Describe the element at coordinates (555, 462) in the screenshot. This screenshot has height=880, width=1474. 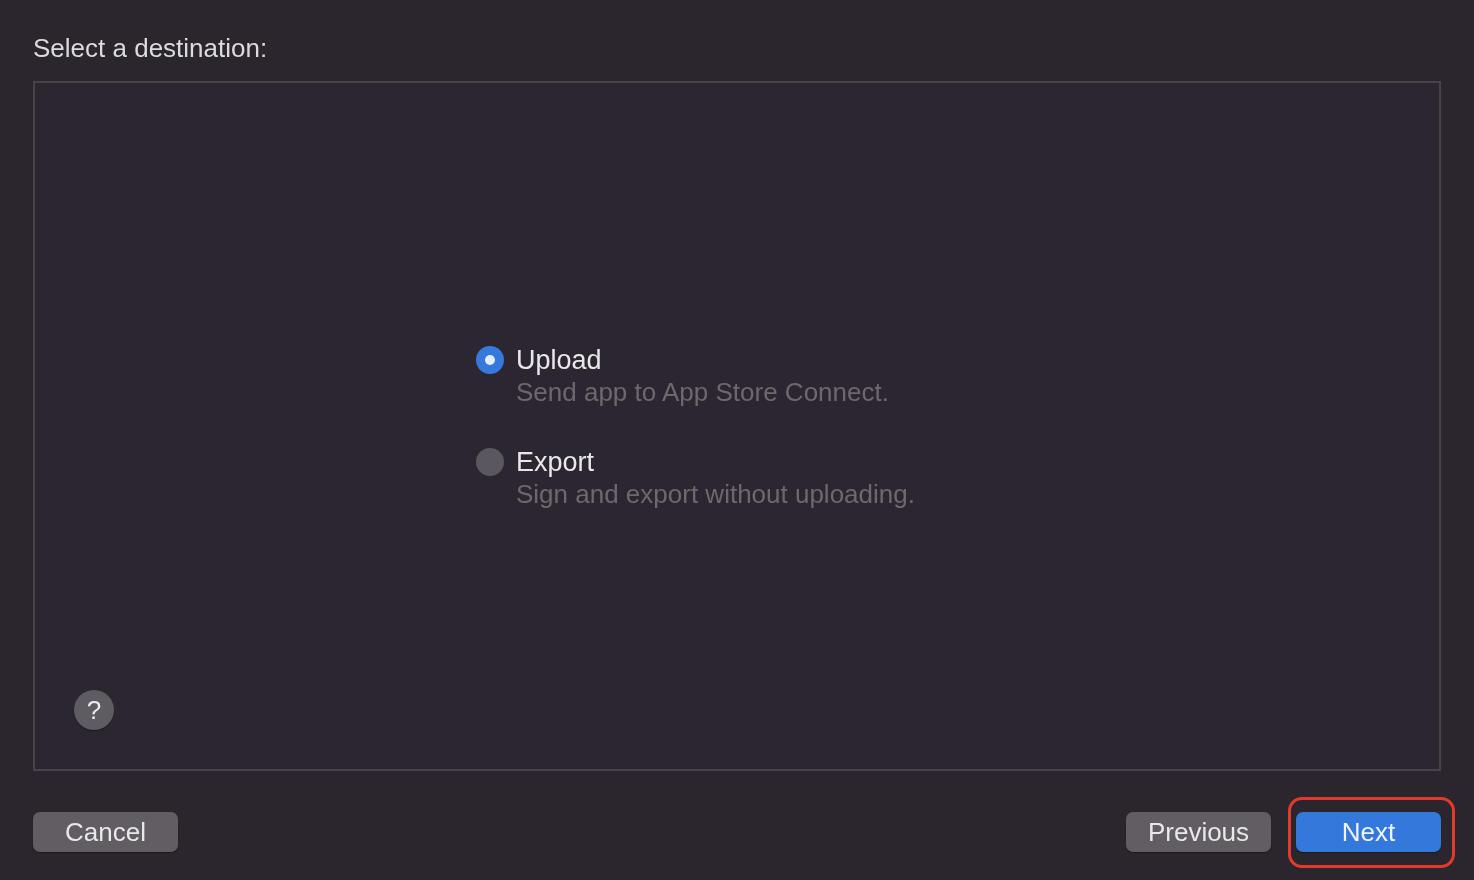
I see `option-label: Export` at that location.